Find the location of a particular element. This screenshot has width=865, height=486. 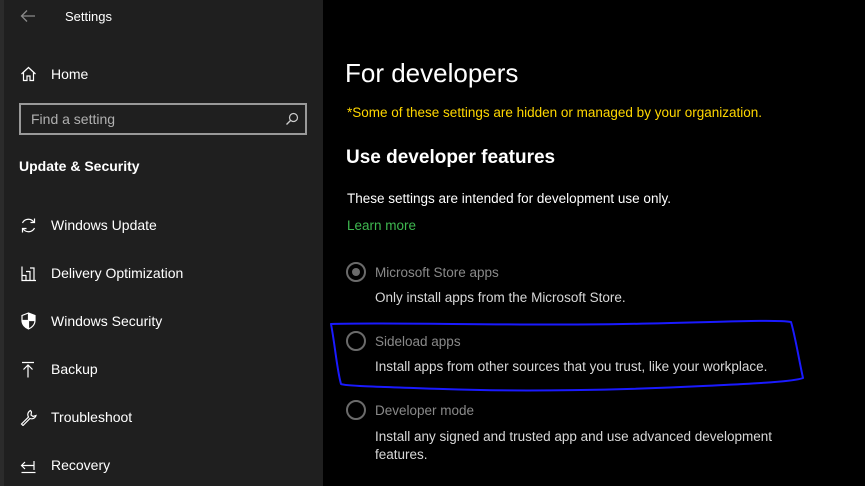

section-subheading: Use developer features is located at coordinates (451, 157).